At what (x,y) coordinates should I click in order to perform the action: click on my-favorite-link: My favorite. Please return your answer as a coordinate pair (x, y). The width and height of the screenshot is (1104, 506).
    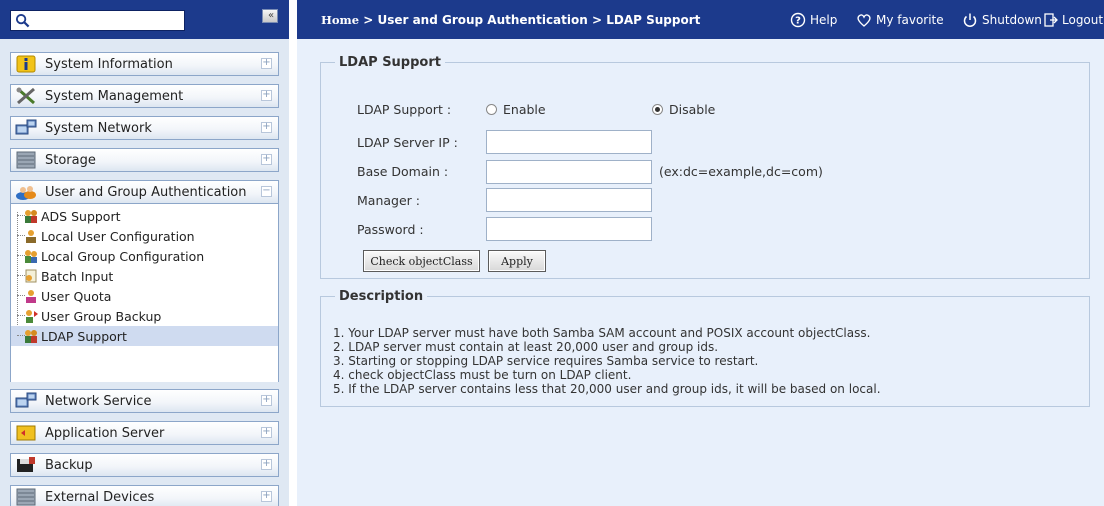
    Looking at the image, I should click on (900, 20).